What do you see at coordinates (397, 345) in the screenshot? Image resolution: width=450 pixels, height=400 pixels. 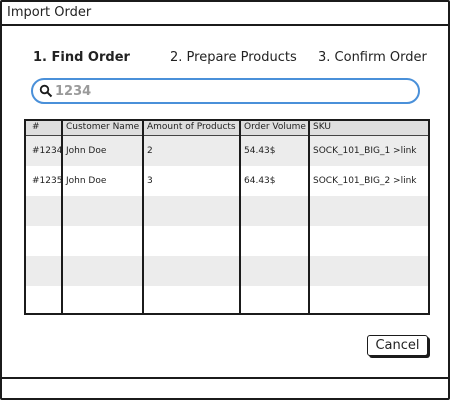 I see `cancel-button: Cancel` at bounding box center [397, 345].